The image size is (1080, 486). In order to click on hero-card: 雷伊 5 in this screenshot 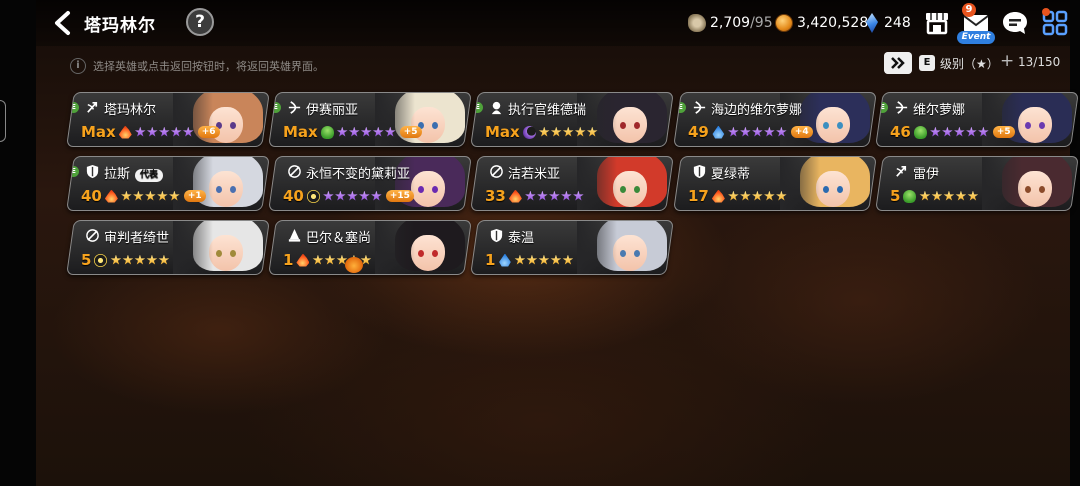, I will do `click(977, 183)`.